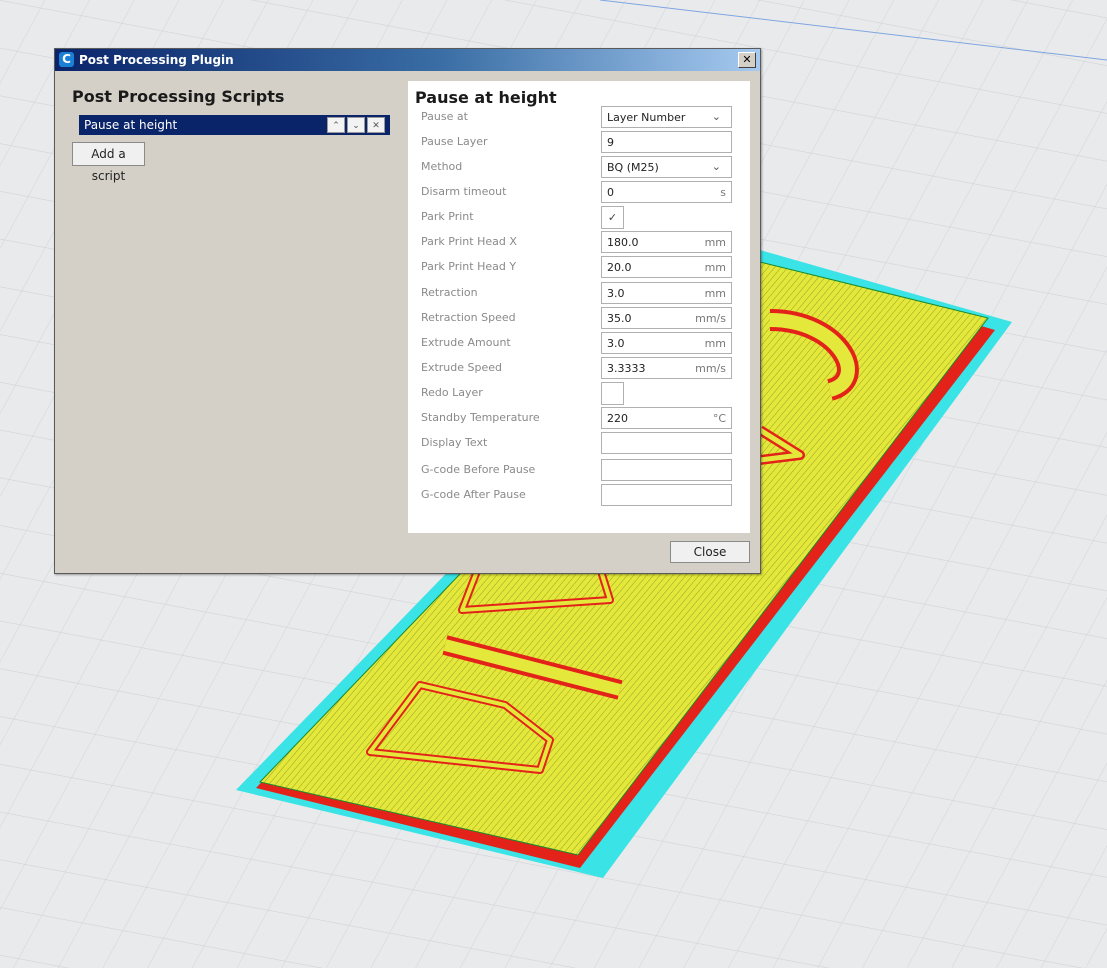 The width and height of the screenshot is (1107, 968). Describe the element at coordinates (633, 167) in the screenshot. I see `value-method: BQ (M25)` at that location.